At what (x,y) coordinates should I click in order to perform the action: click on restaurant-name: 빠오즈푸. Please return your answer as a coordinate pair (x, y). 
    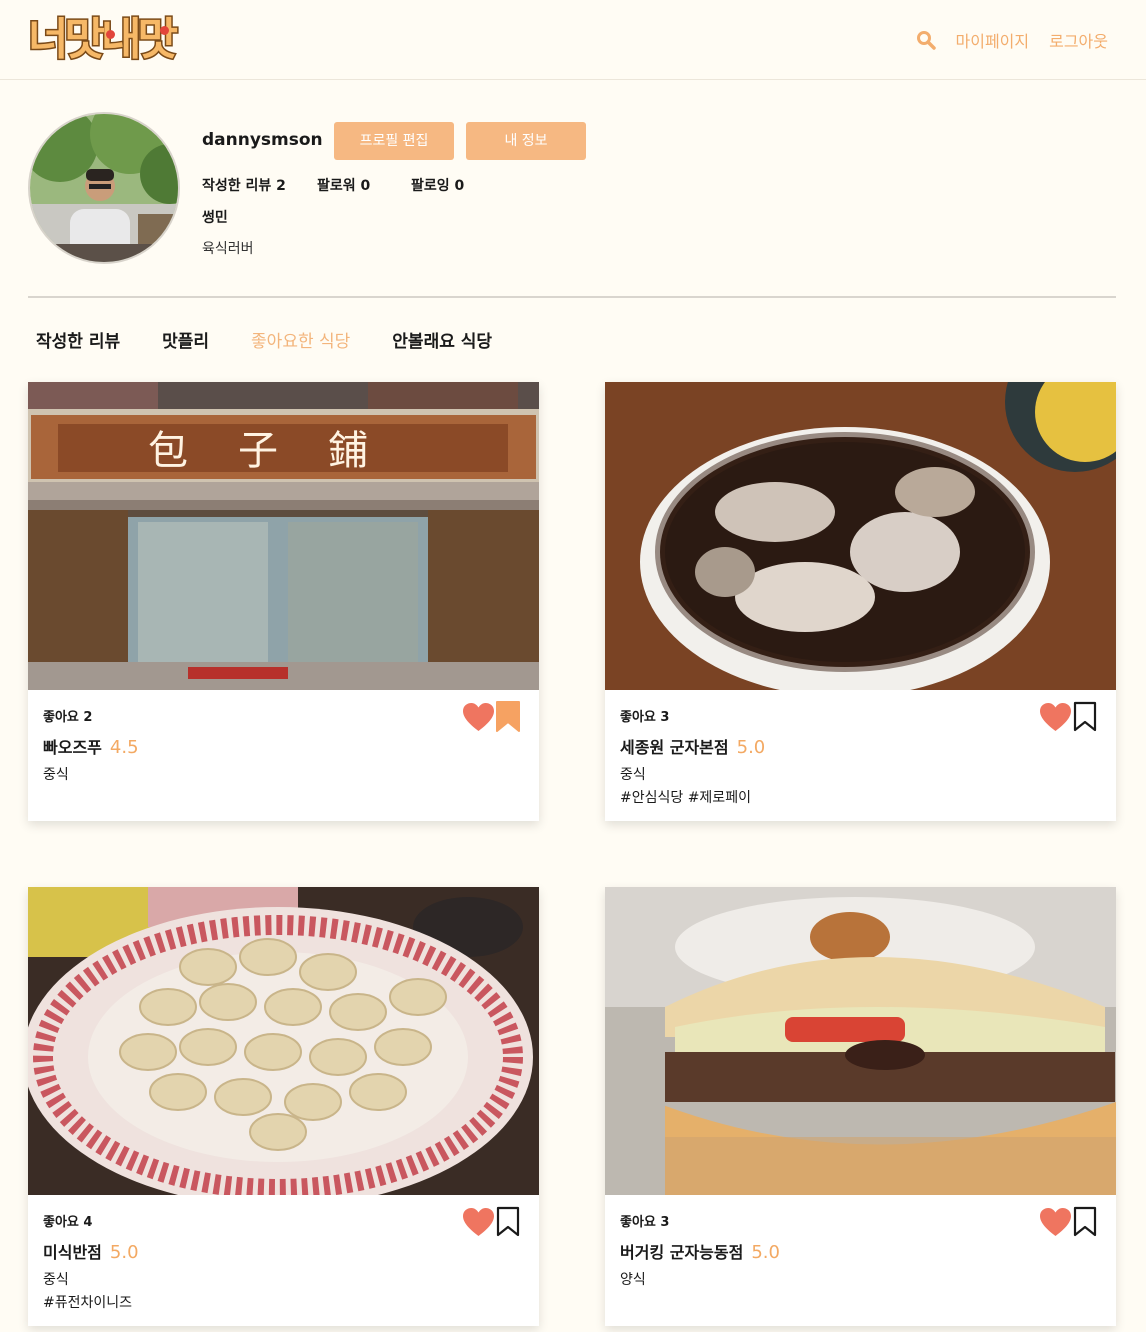
    Looking at the image, I should click on (72, 747).